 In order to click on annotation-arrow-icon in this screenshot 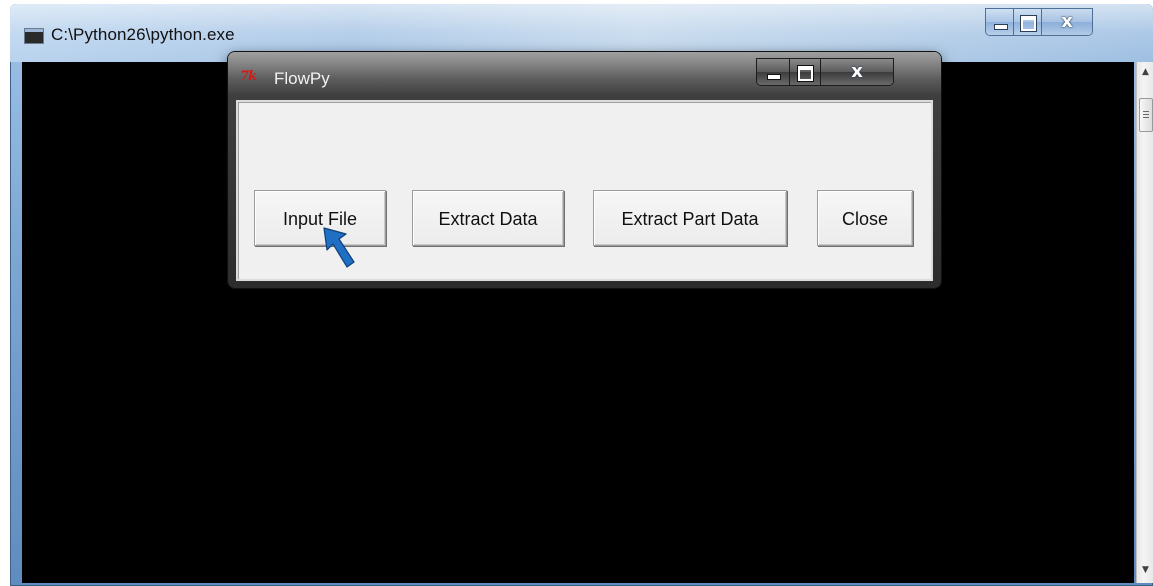, I will do `click(339, 247)`.